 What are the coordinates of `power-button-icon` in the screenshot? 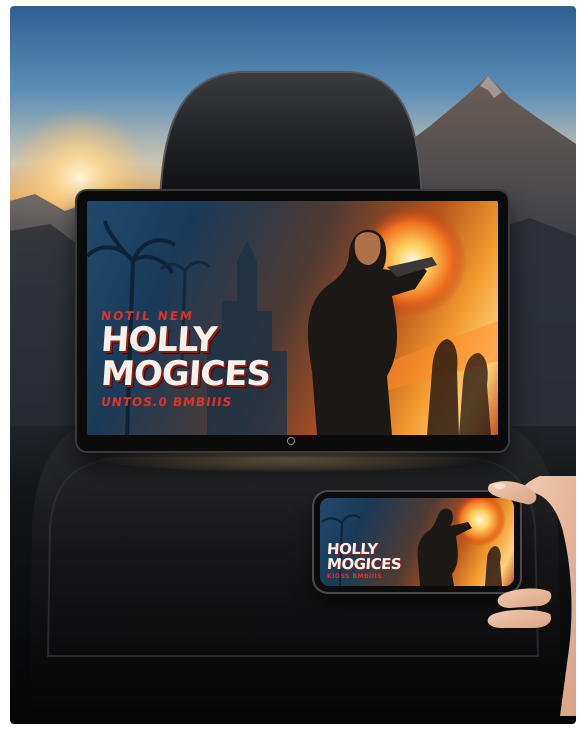 It's located at (291, 441).